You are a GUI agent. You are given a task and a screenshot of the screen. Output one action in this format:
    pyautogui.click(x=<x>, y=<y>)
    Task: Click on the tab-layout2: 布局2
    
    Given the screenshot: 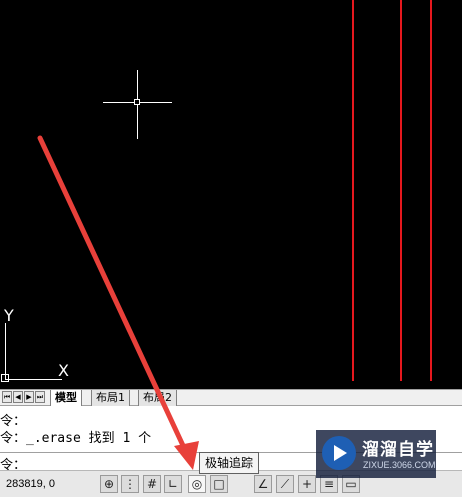 What is the action you would take?
    pyautogui.click(x=157, y=398)
    